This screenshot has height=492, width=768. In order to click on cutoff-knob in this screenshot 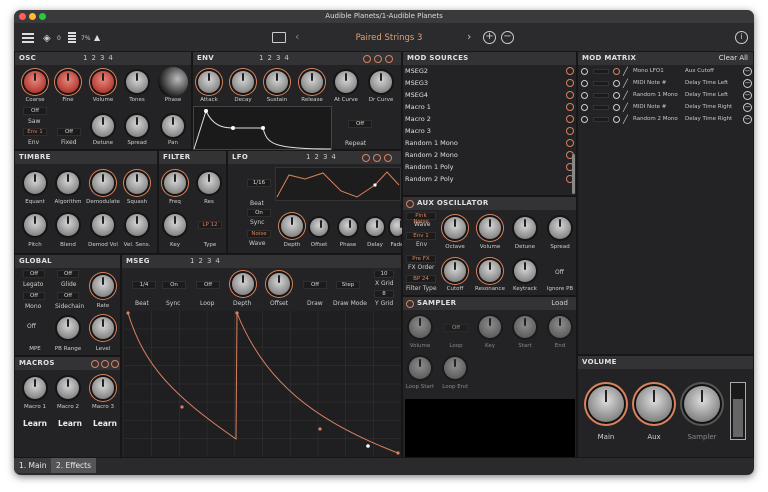, I will do `click(455, 271)`.